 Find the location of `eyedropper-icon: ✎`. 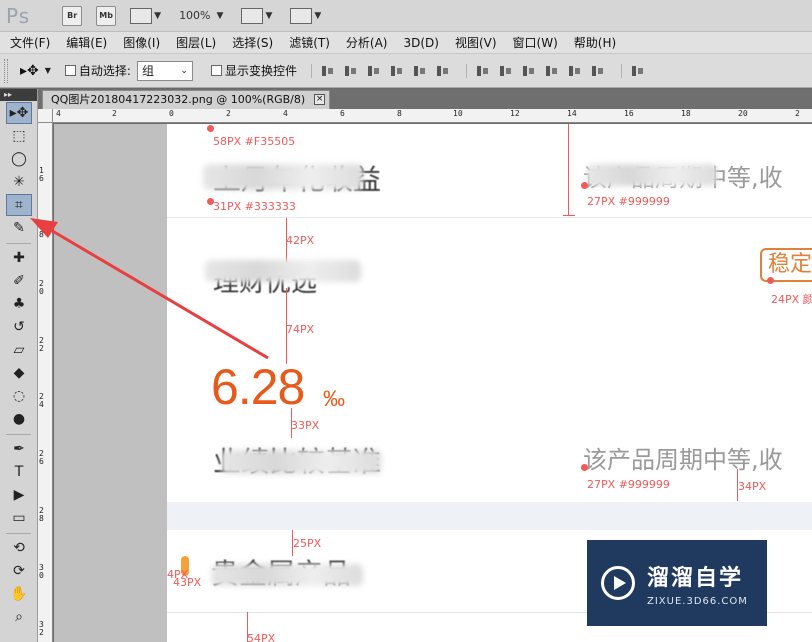

eyedropper-icon: ✎ is located at coordinates (19, 228).